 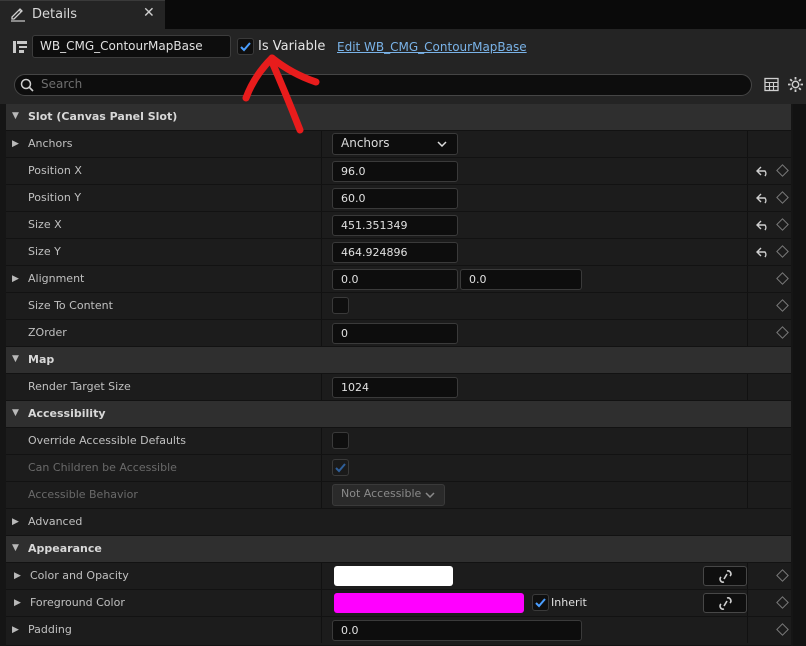 I want to click on edit-widget-link: Edit WB_CMG_ContourMapBase, so click(x=432, y=47).